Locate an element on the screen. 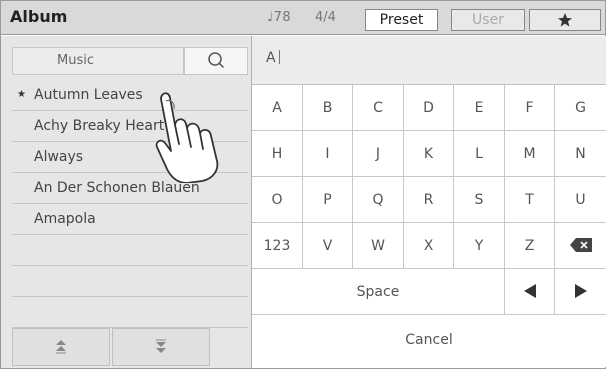  header-bar: Album ♩78 4/4 Preset User is located at coordinates (303, 18).